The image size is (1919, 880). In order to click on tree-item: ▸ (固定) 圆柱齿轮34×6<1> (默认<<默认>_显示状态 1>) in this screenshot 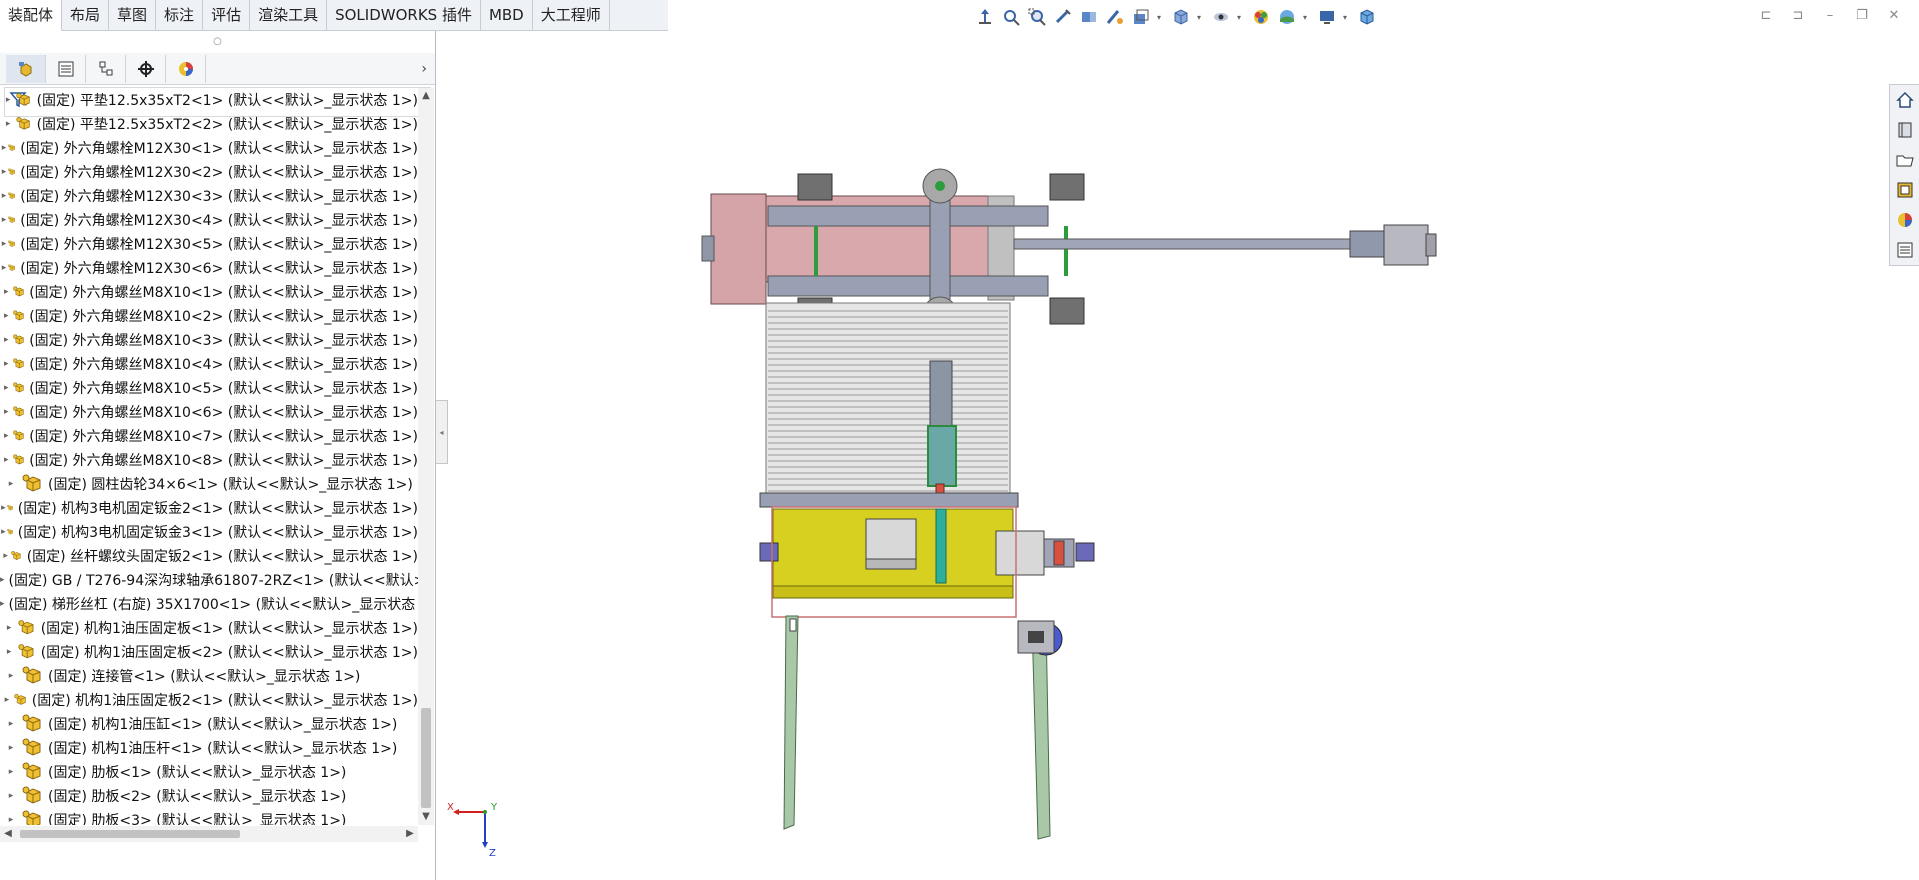, I will do `click(209, 484)`.